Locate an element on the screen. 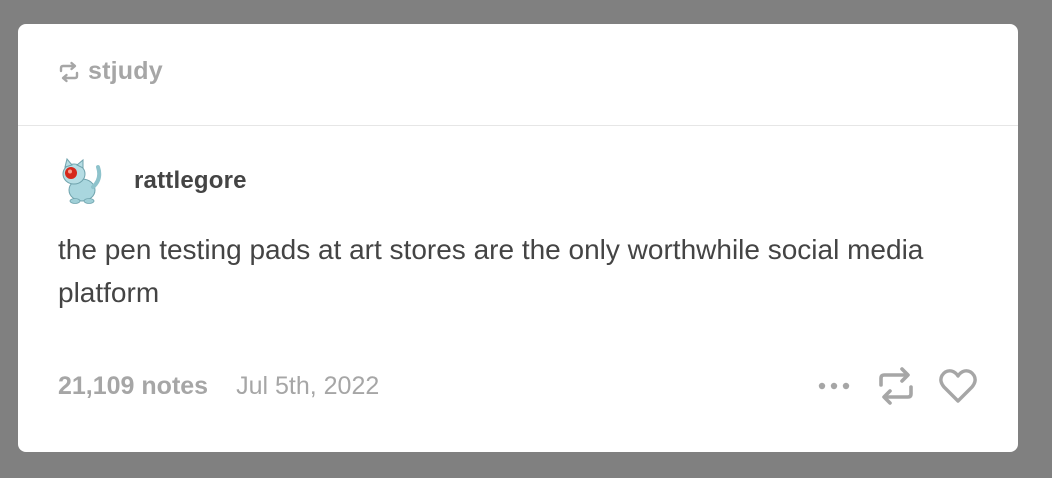 The height and width of the screenshot is (478, 1052). post-actions is located at coordinates (896, 386).